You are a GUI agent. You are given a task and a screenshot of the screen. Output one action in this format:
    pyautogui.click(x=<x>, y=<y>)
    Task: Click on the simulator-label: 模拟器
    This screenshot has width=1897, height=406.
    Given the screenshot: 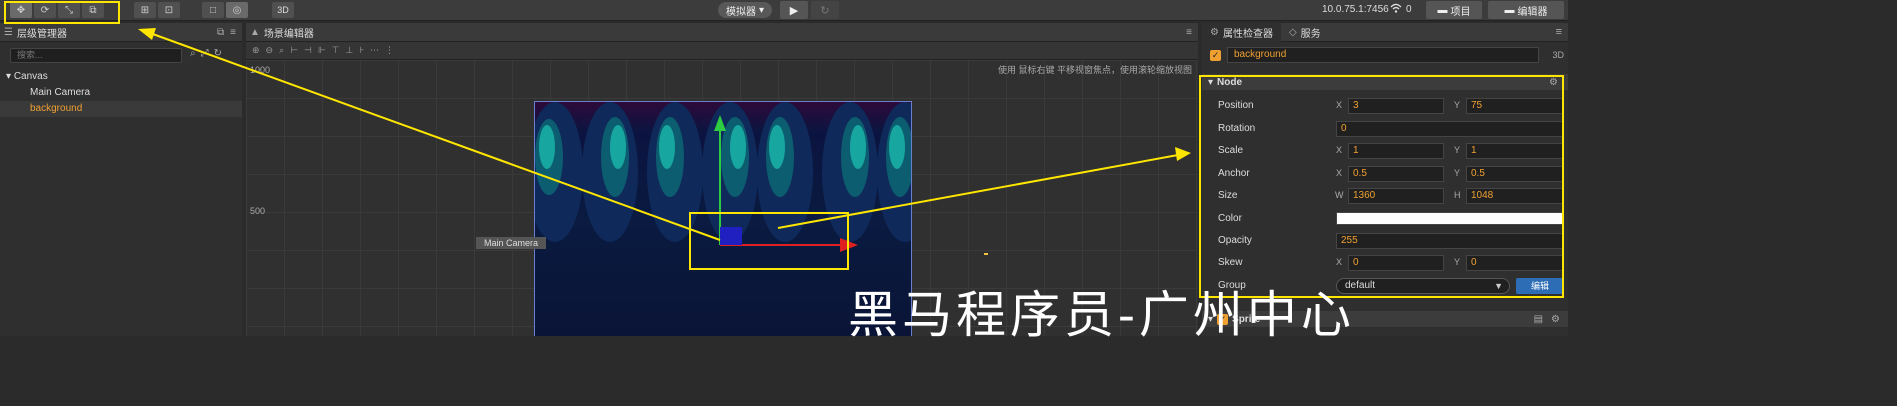 What is the action you would take?
    pyautogui.click(x=741, y=12)
    